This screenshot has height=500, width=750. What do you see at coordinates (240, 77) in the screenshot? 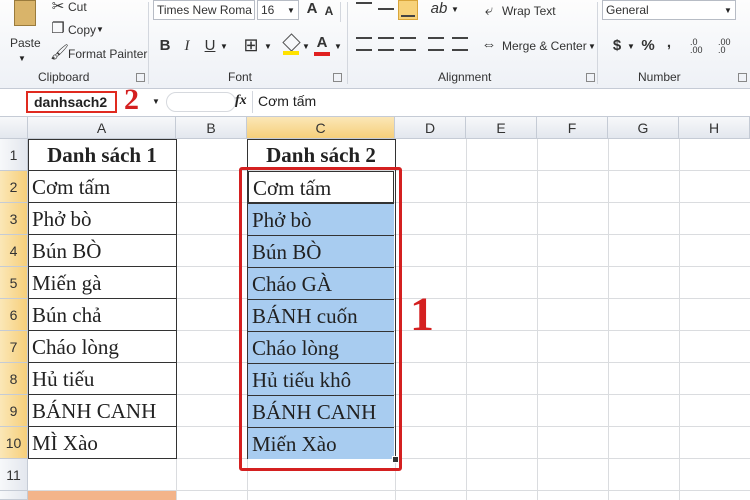
I see `font-group-label: Font` at bounding box center [240, 77].